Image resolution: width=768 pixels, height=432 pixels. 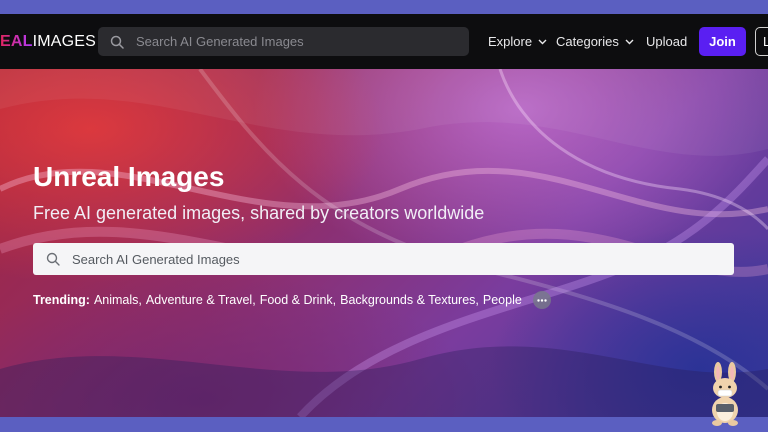 I want to click on trending-link-adventure-travel: Adventure & Travel, so click(x=199, y=300).